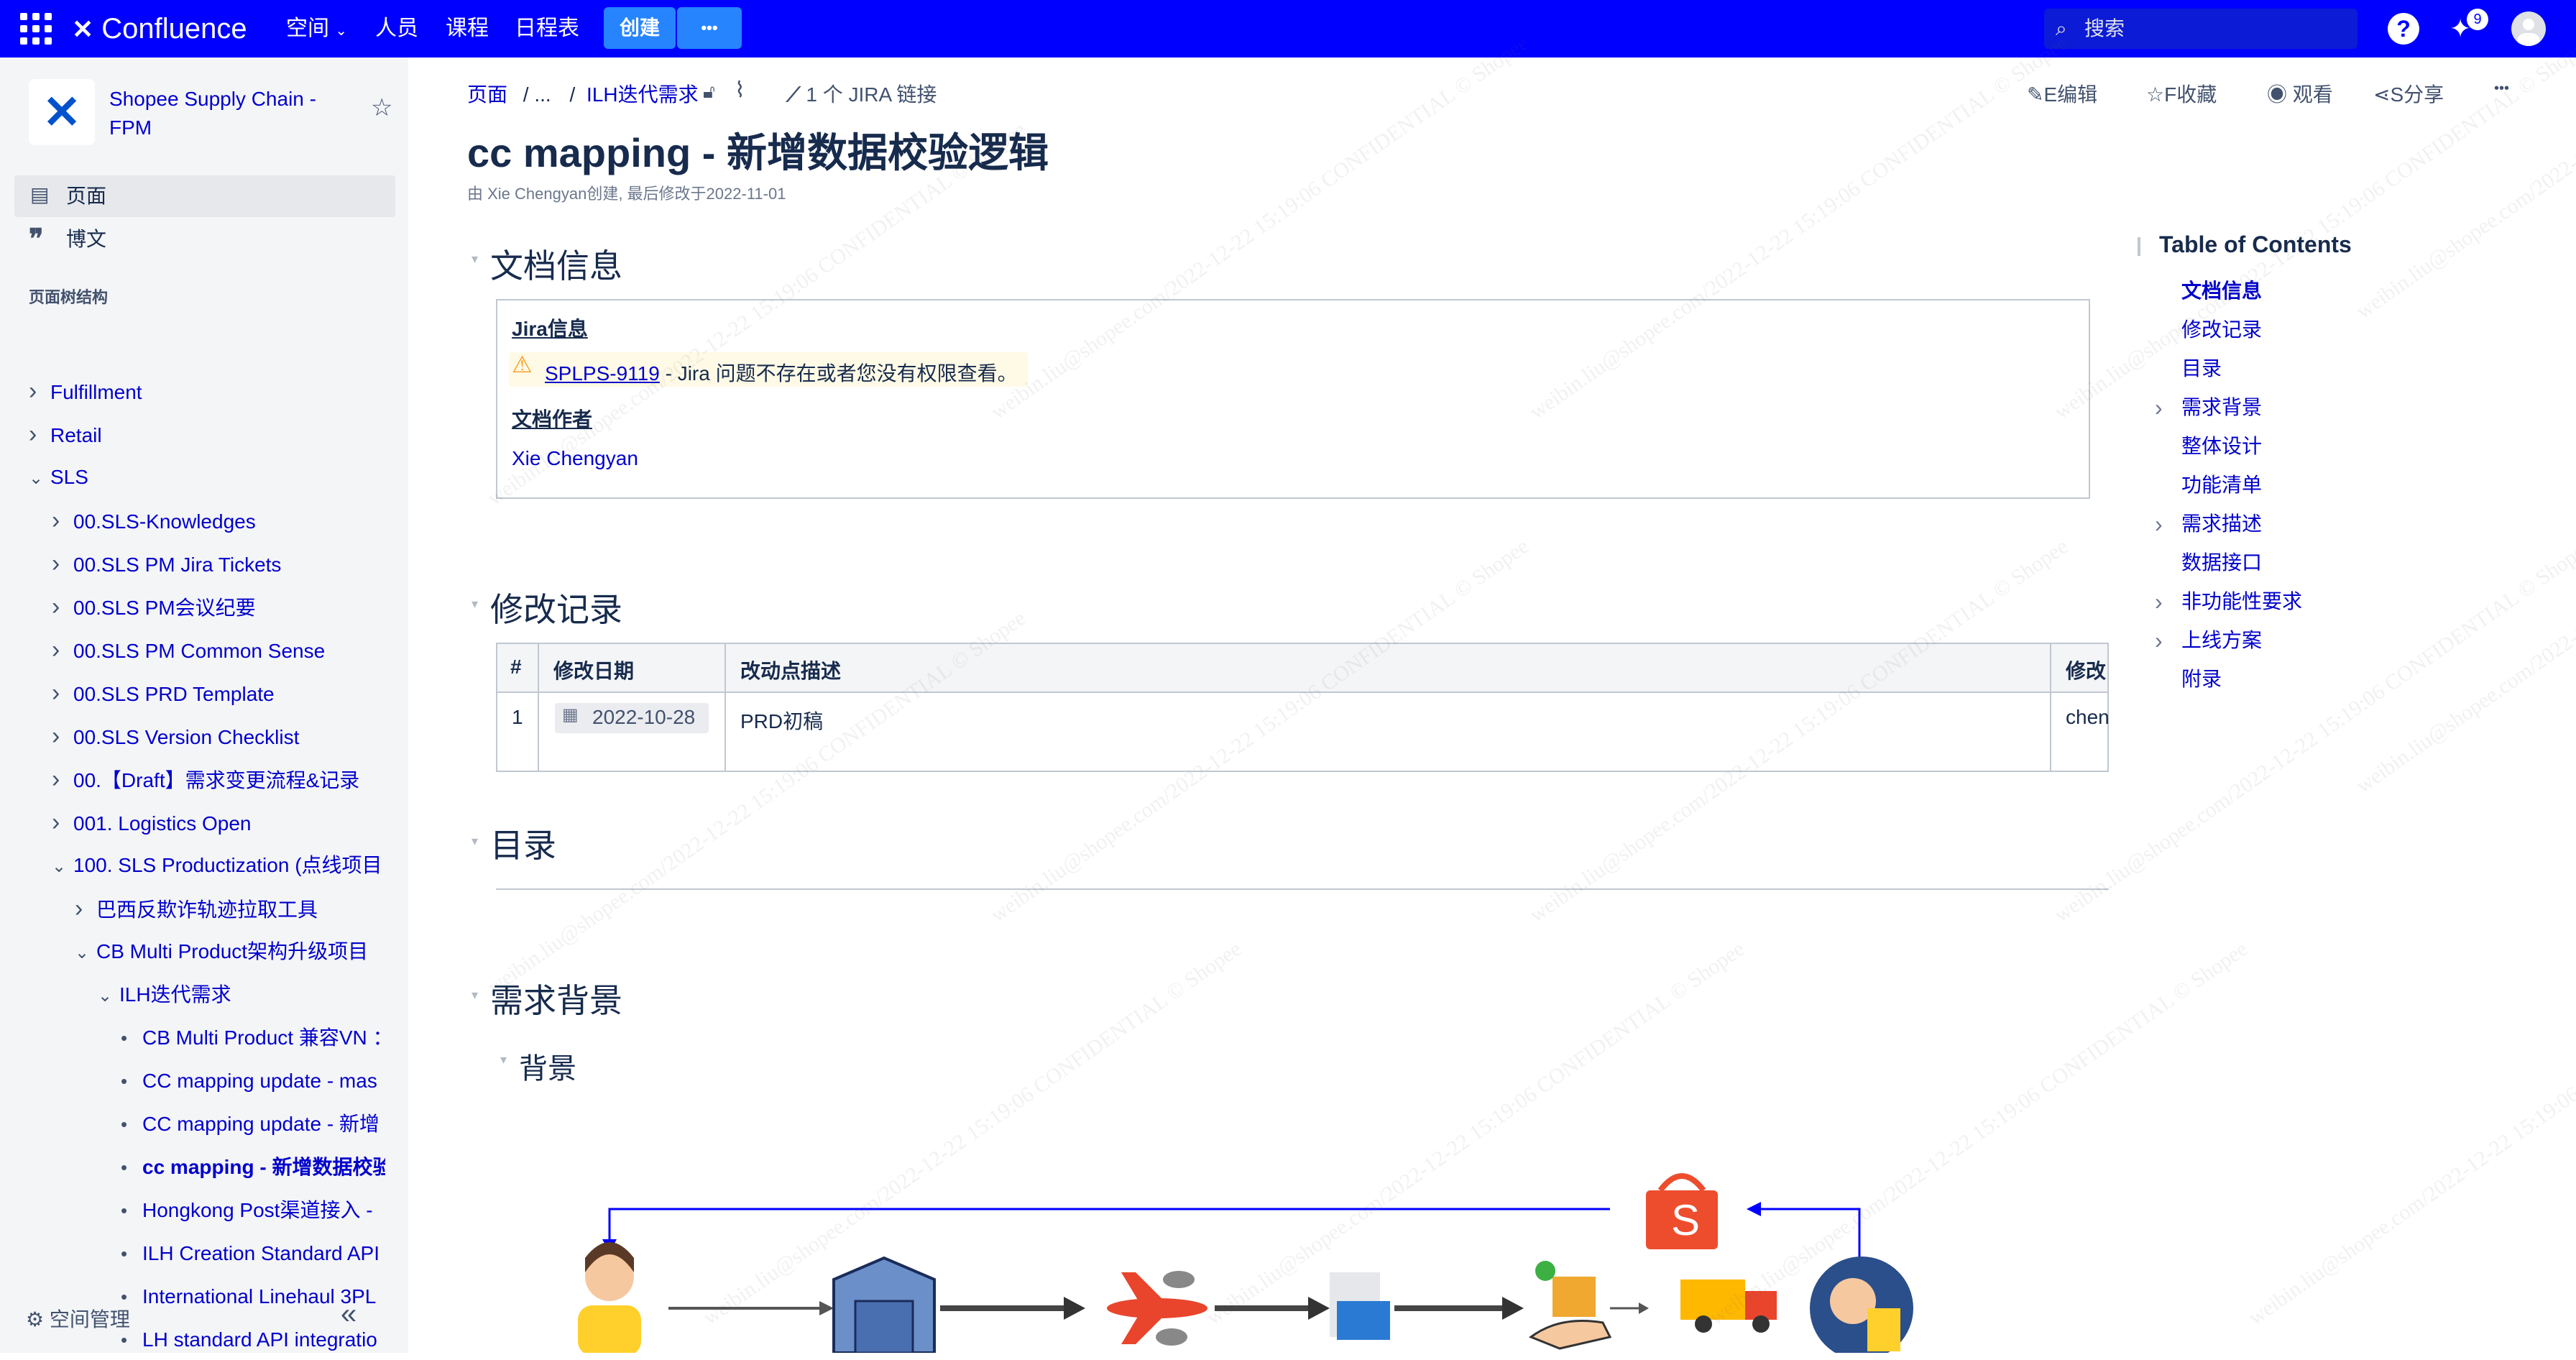  Describe the element at coordinates (861, 93) in the screenshot. I see `jira-links: ⟋ 1 个 JIRA 链接` at that location.